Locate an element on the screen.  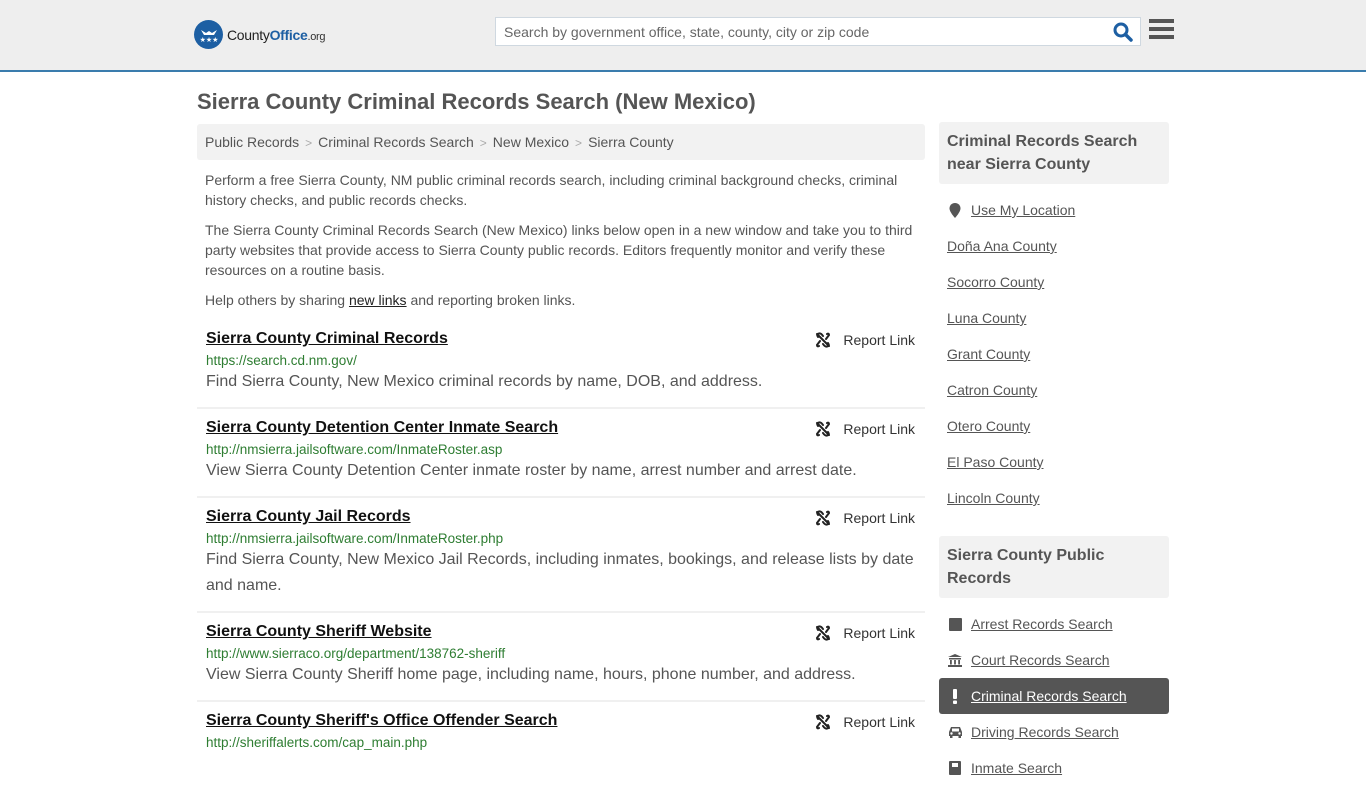
square-icon is located at coordinates (955, 624).